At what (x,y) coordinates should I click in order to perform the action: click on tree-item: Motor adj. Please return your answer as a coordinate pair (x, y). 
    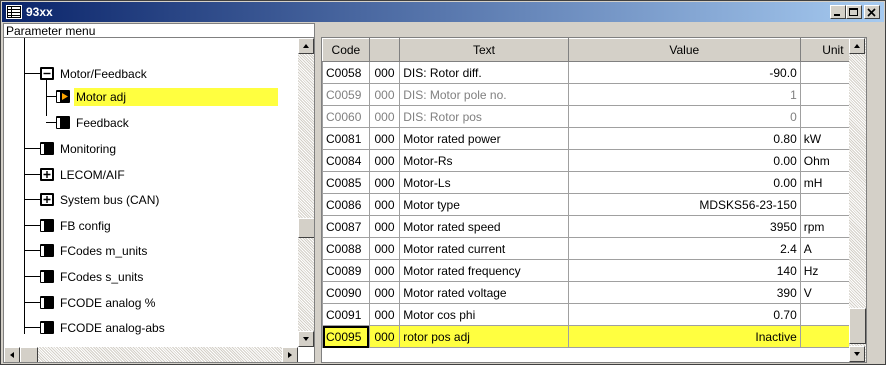
    Looking at the image, I should click on (176, 97).